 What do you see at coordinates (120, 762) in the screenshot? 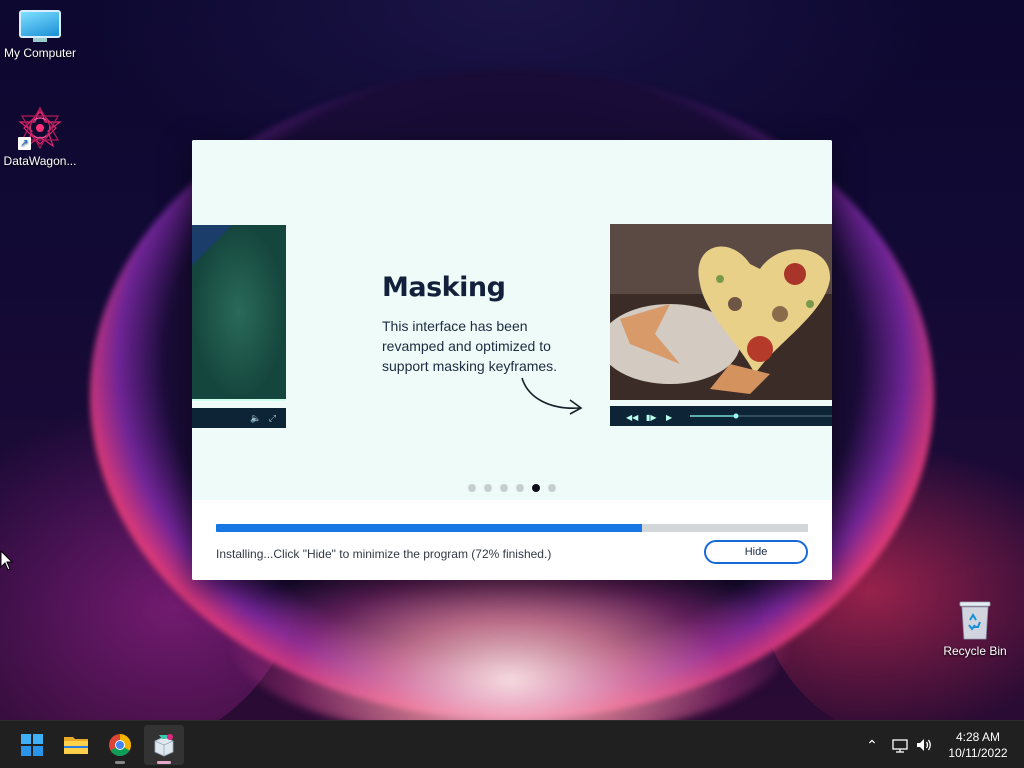
I see `running-indicator` at bounding box center [120, 762].